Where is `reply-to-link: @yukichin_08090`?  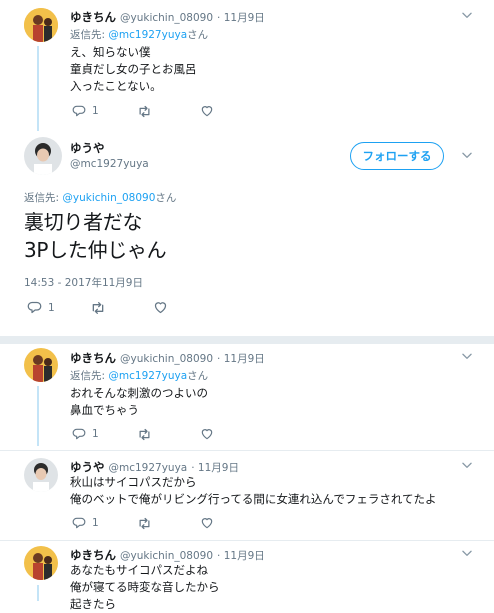 reply-to-link: @yukichin_08090 is located at coordinates (108, 198).